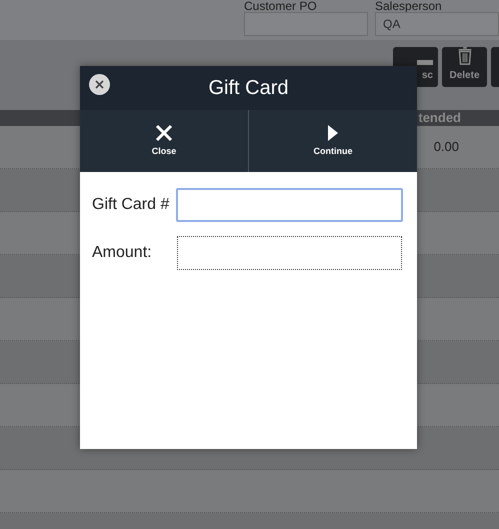 This screenshot has width=499, height=529. Describe the element at coordinates (248, 88) in the screenshot. I see `dialog-title: Gift Card` at that location.